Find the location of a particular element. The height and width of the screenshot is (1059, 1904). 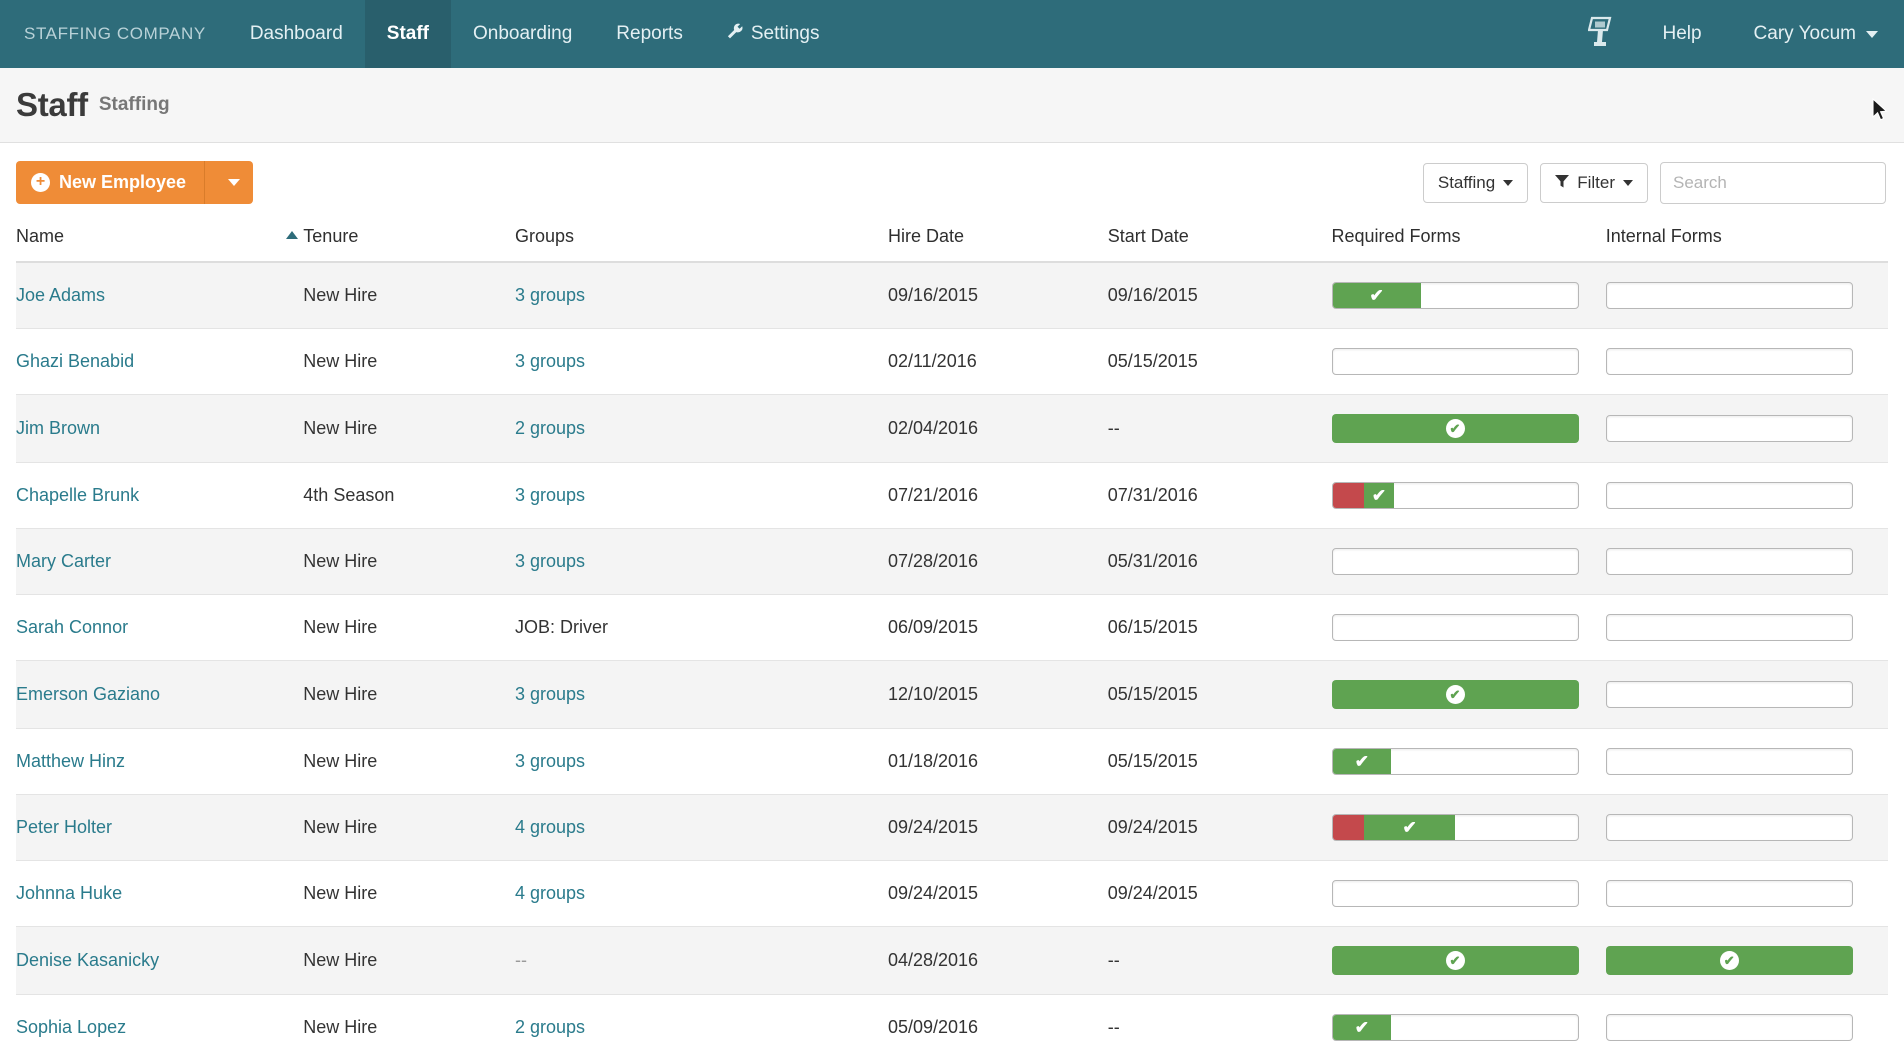

nav-item-staff: Staff is located at coordinates (407, 34).